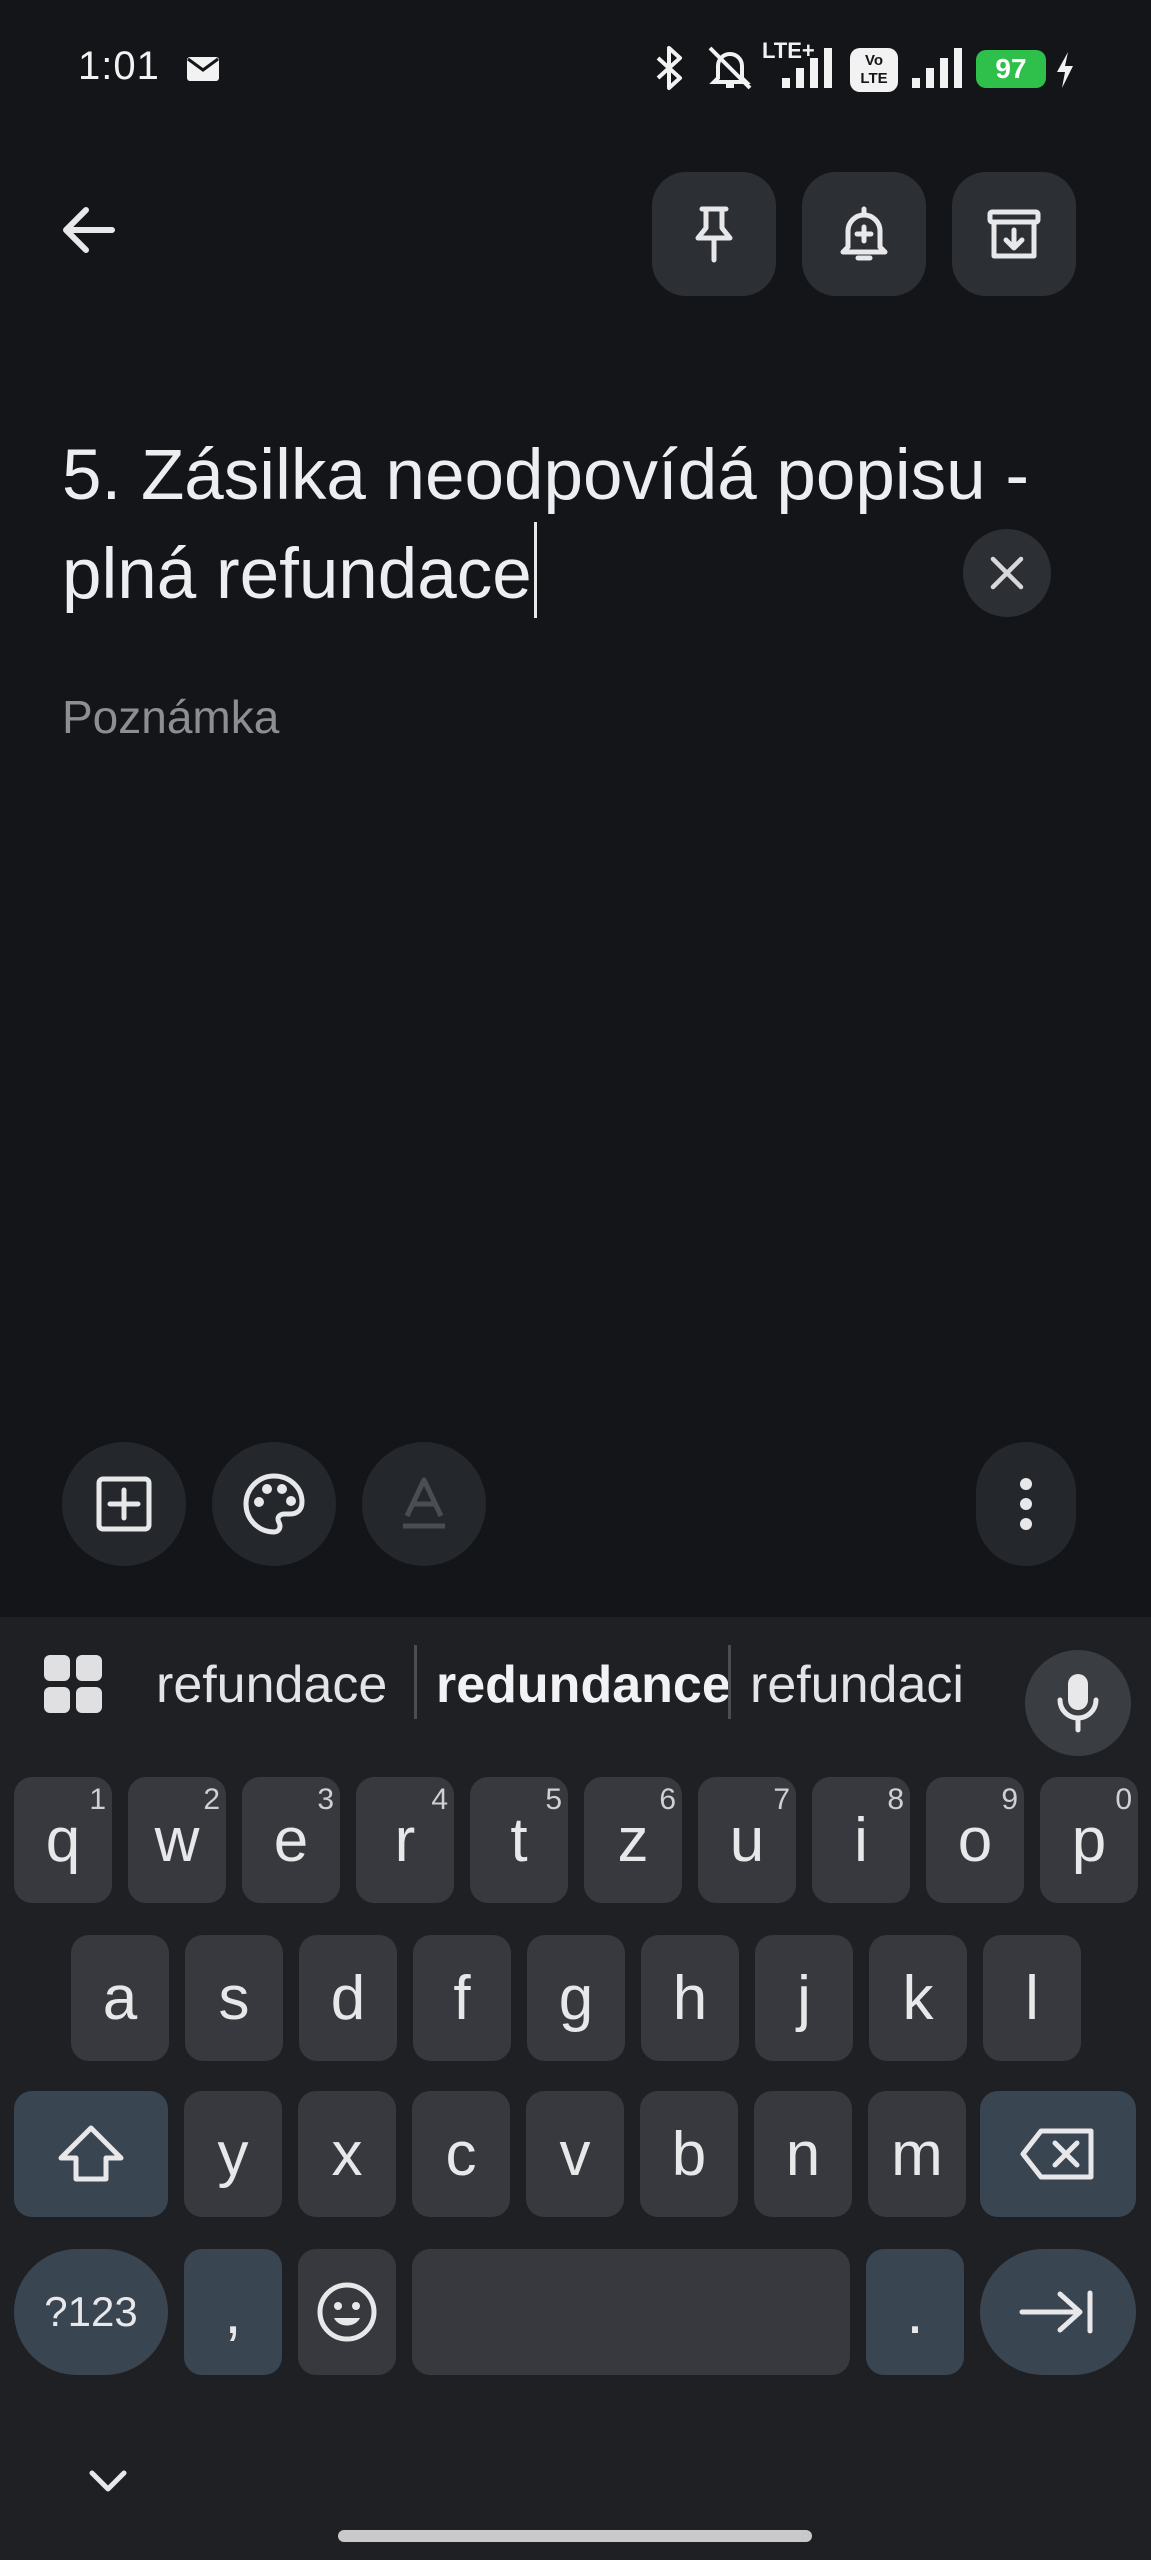  Describe the element at coordinates (631, 2312) in the screenshot. I see `space-key` at that location.